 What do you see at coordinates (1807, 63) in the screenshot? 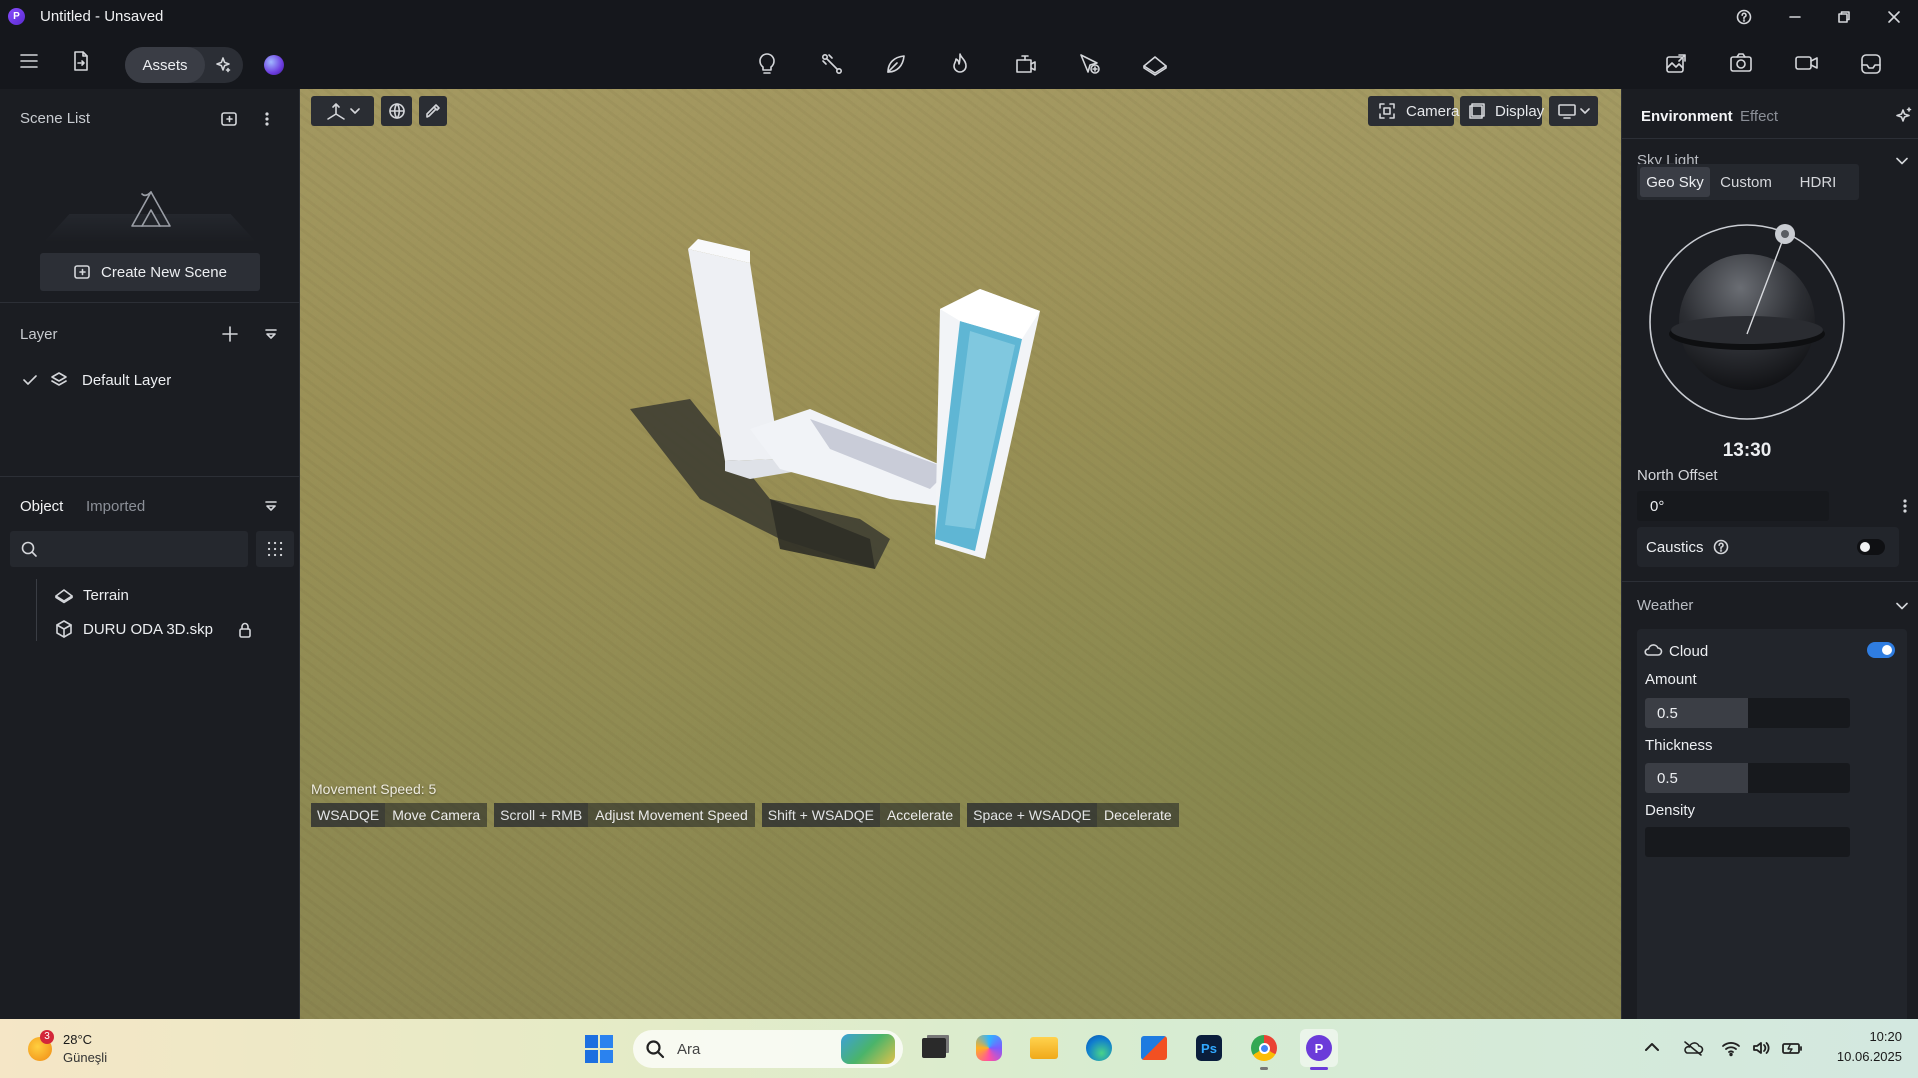
I see `video-icon` at bounding box center [1807, 63].